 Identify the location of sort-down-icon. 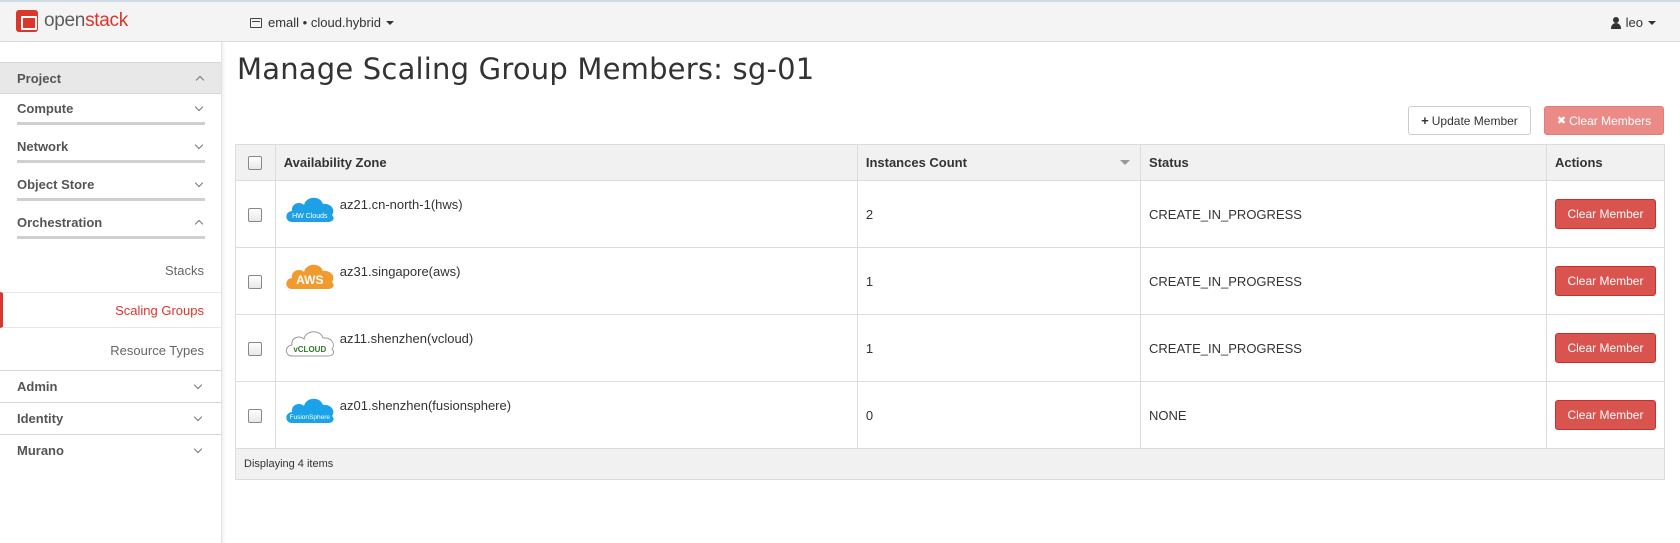
(1125, 162).